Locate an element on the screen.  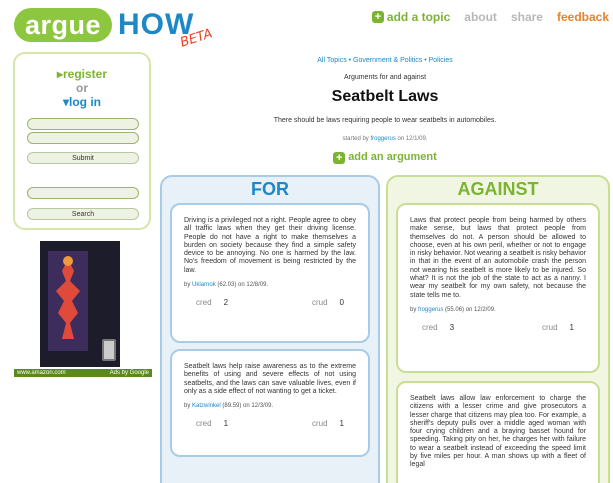
search-button: Search is located at coordinates (83, 214).